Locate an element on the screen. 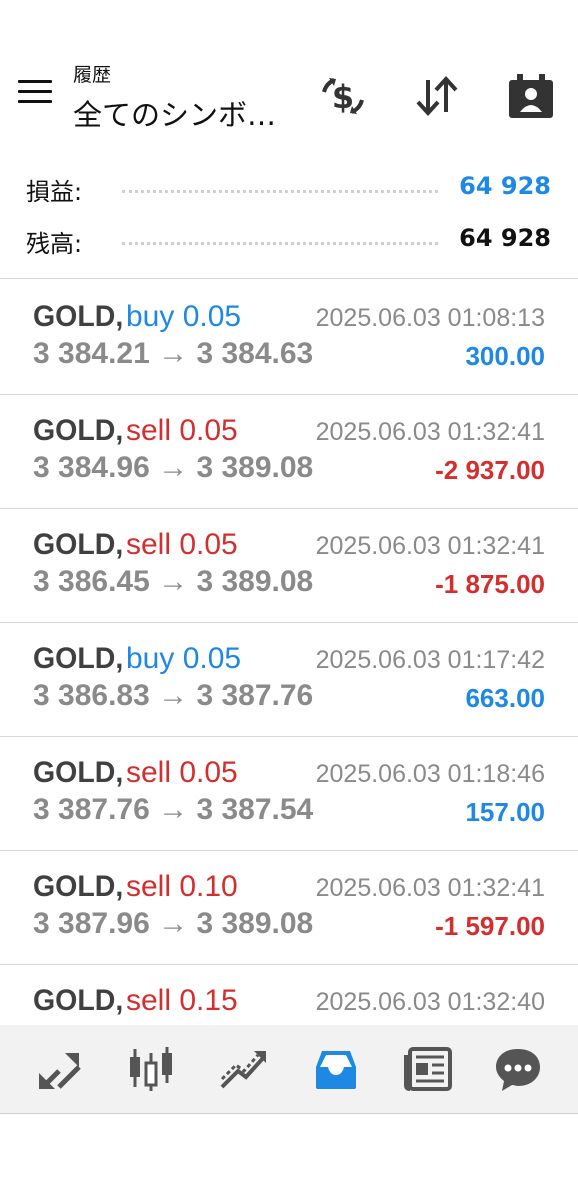 This screenshot has height=1200, width=578. trade-profit: -2 937.00 is located at coordinates (490, 470).